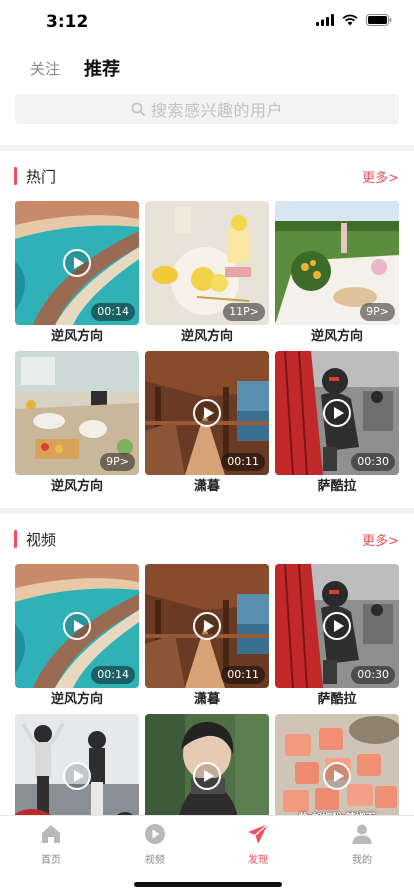 This screenshot has width=414, height=896. What do you see at coordinates (67, 22) in the screenshot?
I see `status-time: 3:12` at bounding box center [67, 22].